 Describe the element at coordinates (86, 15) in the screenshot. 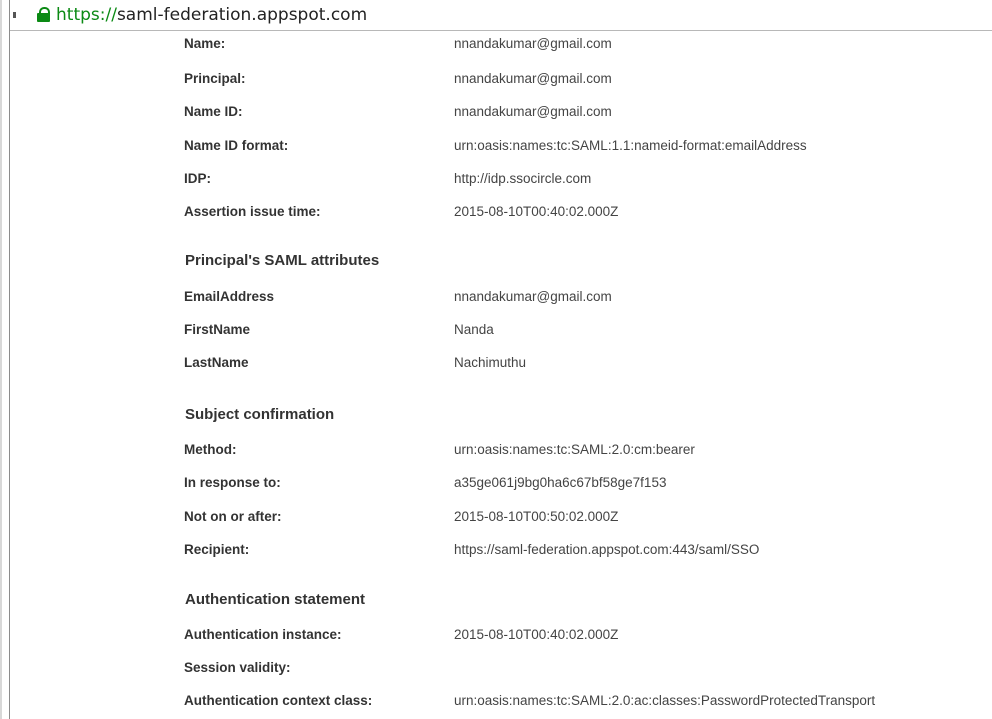

I see `url-scheme: https://` at that location.